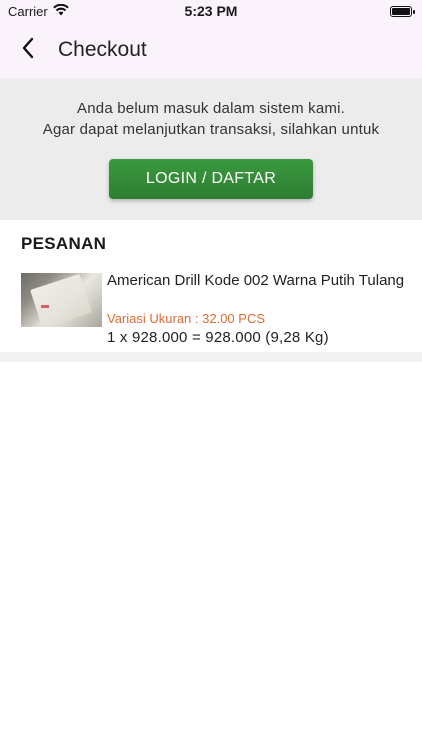  I want to click on product-thumbnail, so click(61, 300).